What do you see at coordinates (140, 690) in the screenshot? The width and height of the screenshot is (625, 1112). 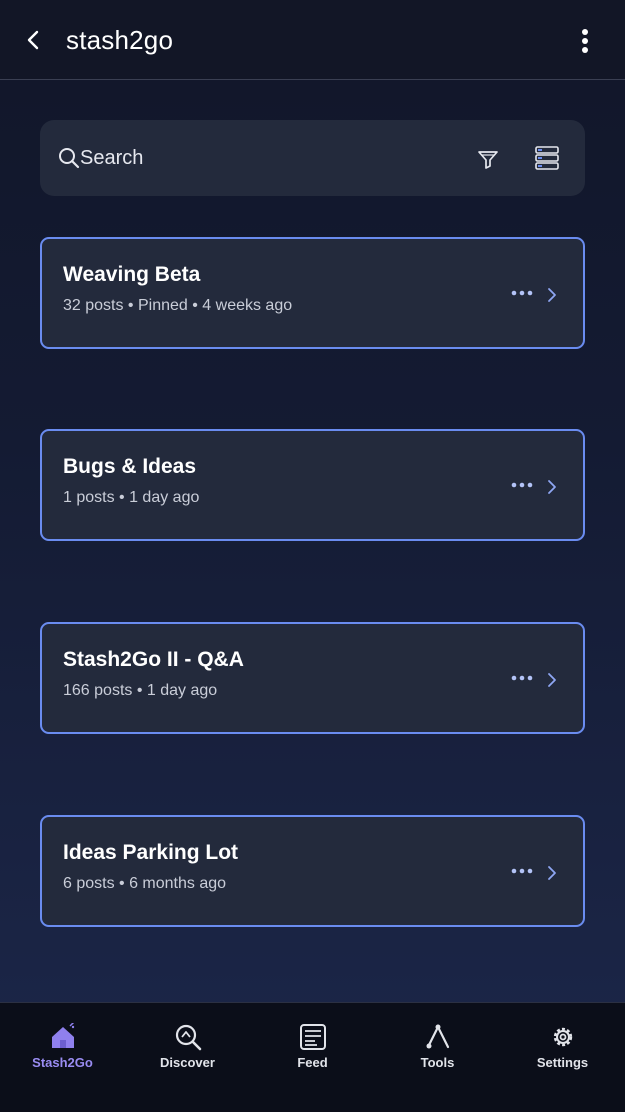 I see `board-meta: 166 posts • 1 day ago` at bounding box center [140, 690].